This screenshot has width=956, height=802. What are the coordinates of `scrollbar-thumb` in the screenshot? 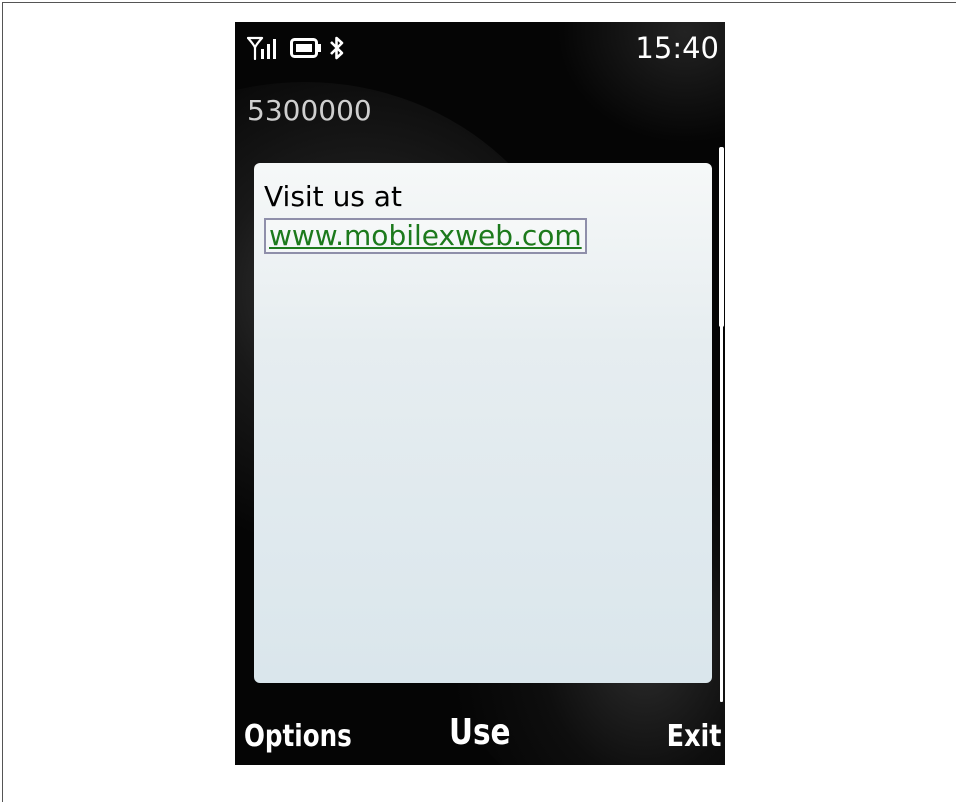 It's located at (721, 237).